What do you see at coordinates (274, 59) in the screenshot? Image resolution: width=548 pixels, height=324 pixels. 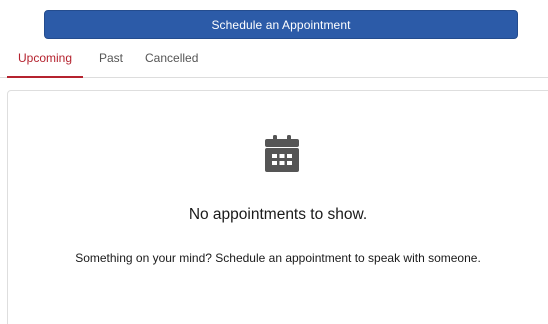 I see `appointment-tabs: Upcoming Past Cancelled` at bounding box center [274, 59].